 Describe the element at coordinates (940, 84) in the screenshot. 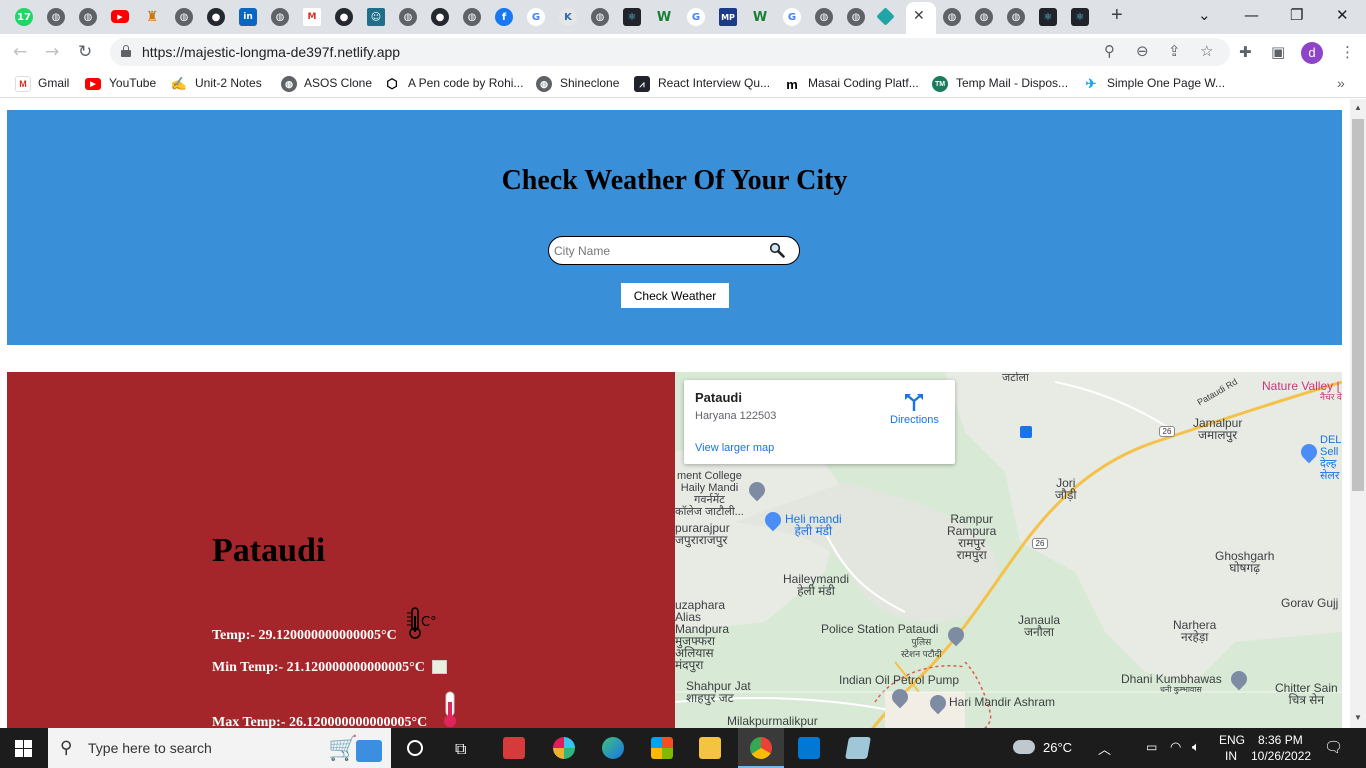

I see `tempmail-icon: TM` at that location.